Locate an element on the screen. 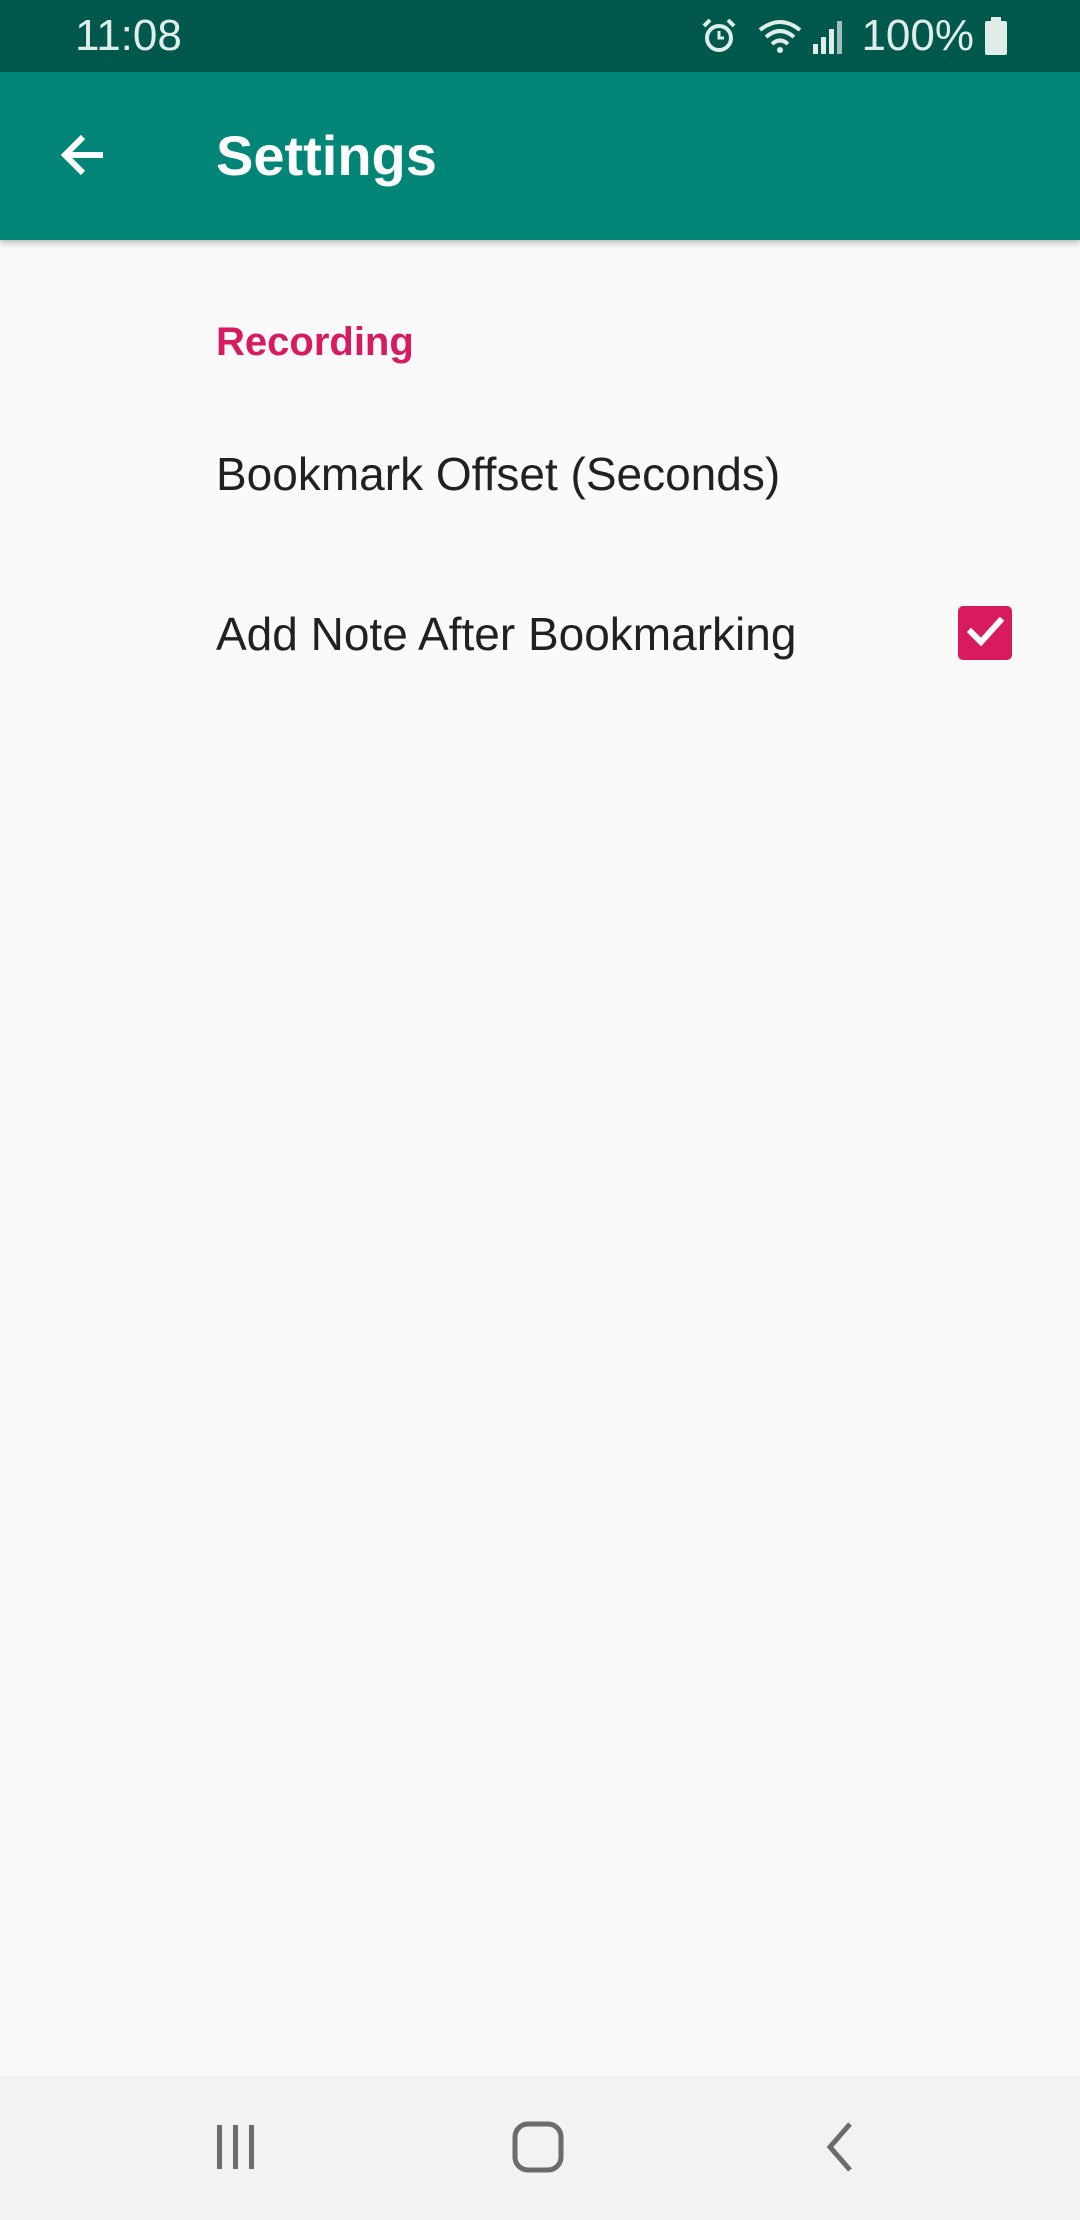  home-icon is located at coordinates (538, 2149).